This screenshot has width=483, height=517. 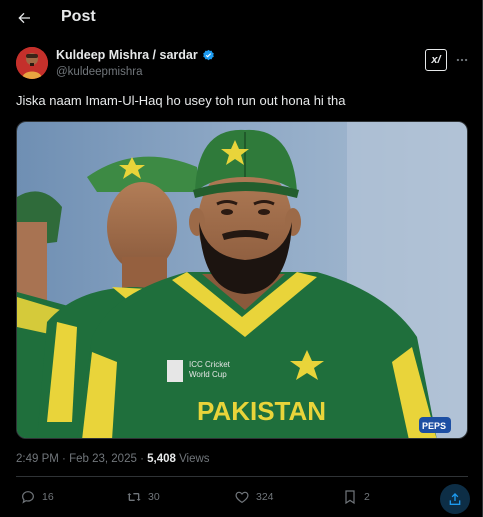 I want to click on author-name-text: Kuldeep Mishra / sardar, so click(x=127, y=55).